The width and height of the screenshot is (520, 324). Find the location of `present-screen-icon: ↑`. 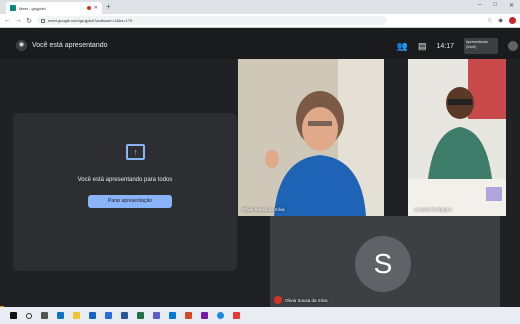

present-screen-icon: ↑ is located at coordinates (135, 152).